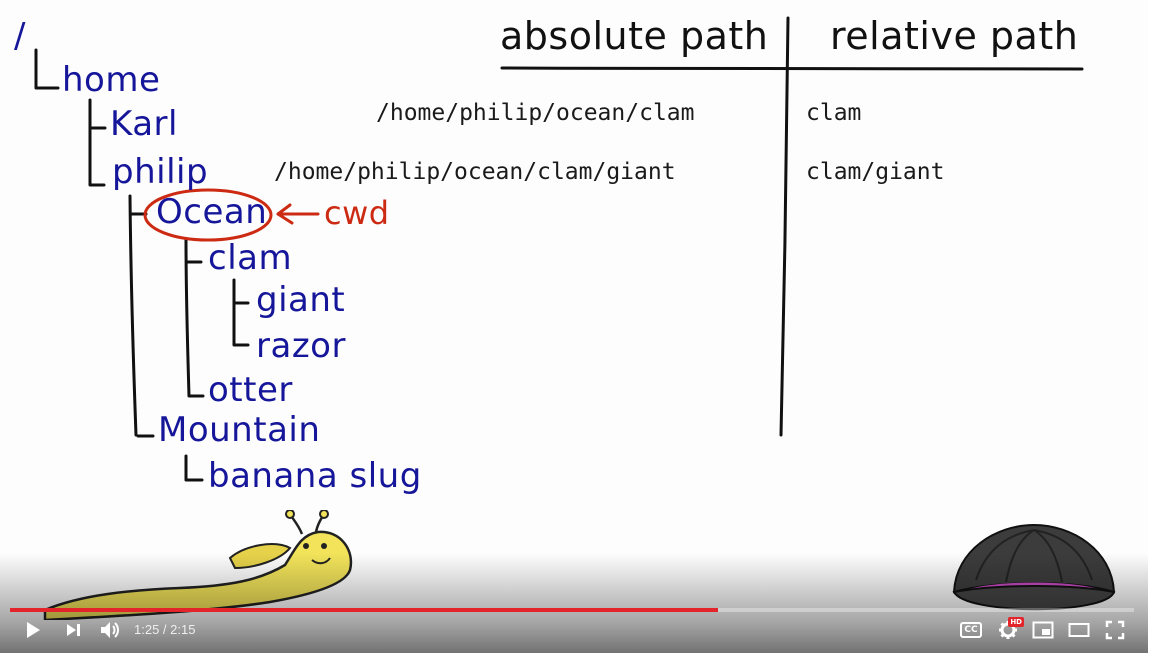  I want to click on relative-path-row-1: clam, so click(834, 113).